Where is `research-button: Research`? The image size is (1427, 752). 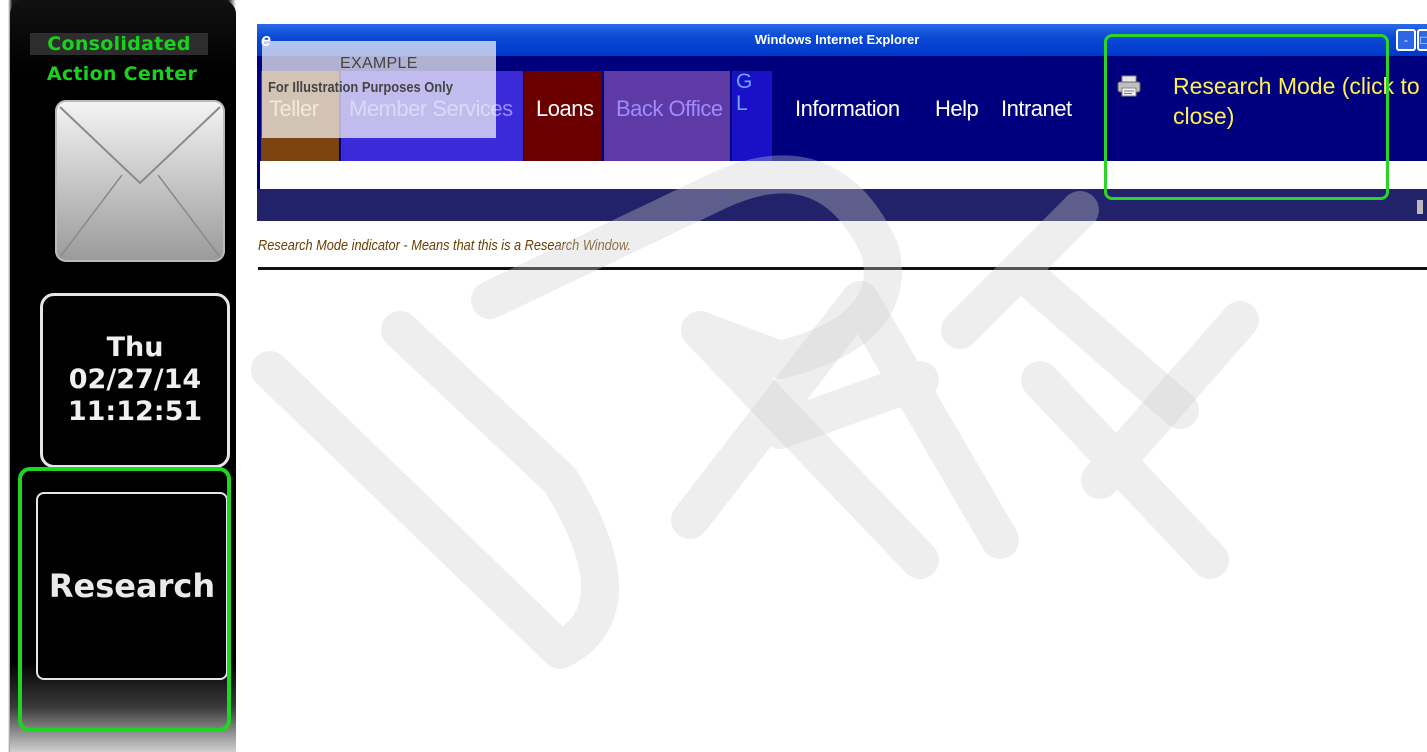
research-button: Research is located at coordinates (132, 586).